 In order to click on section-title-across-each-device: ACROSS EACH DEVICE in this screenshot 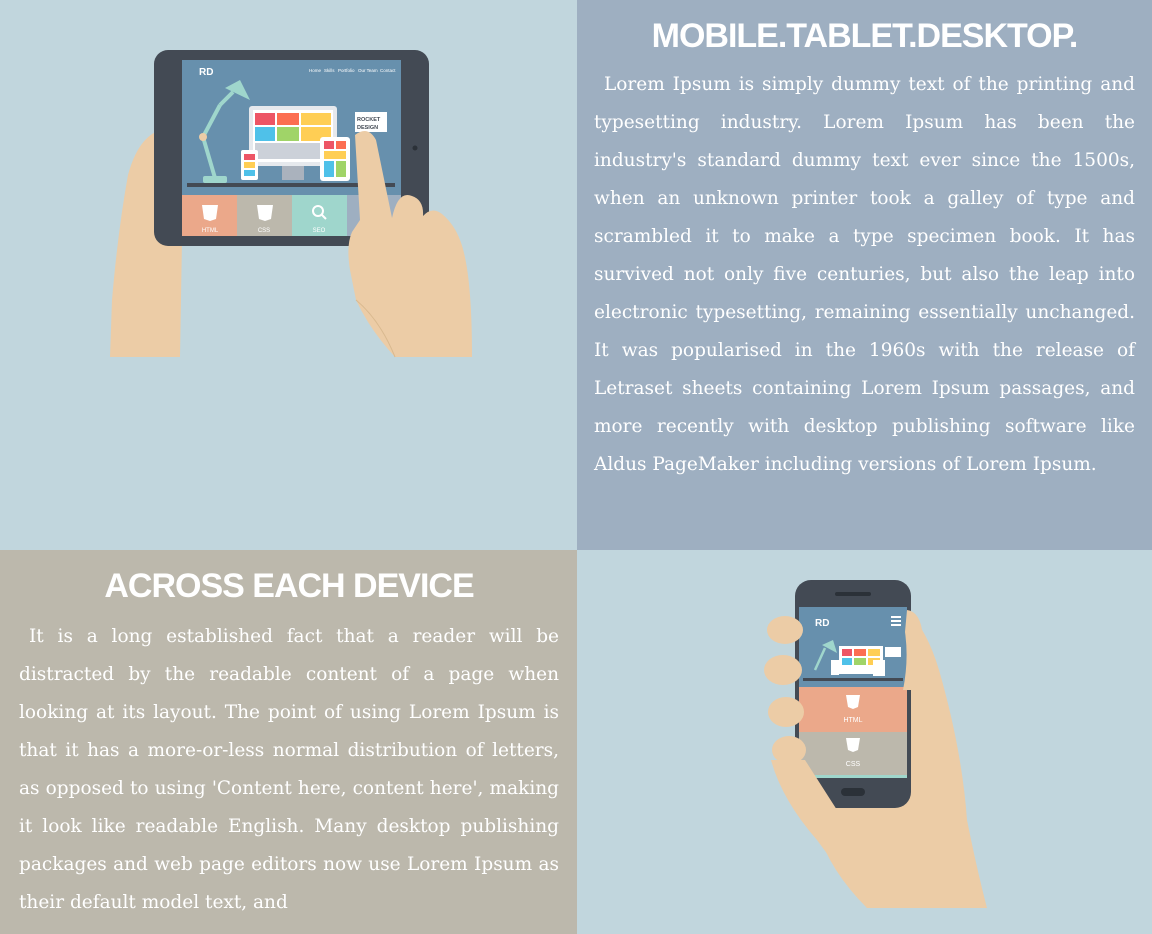, I will do `click(289, 586)`.